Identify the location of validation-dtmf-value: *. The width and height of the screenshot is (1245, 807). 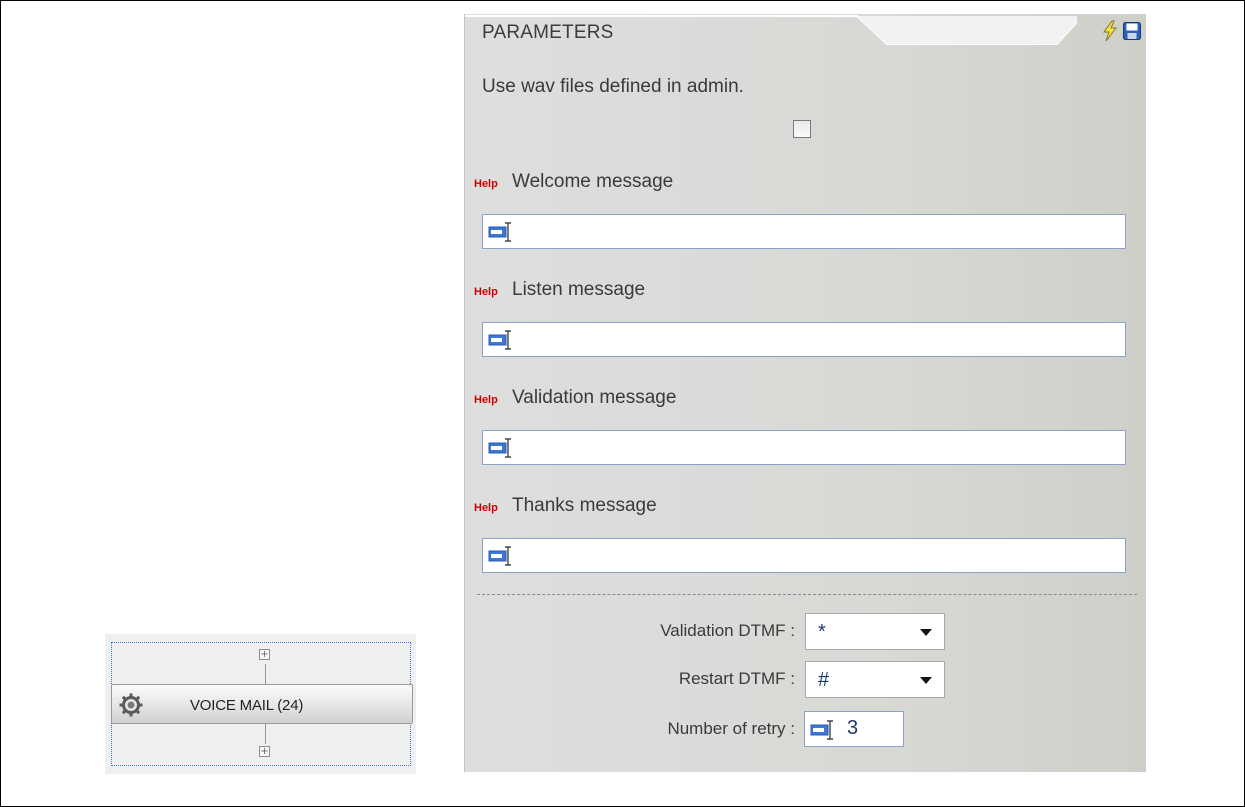
(822, 632).